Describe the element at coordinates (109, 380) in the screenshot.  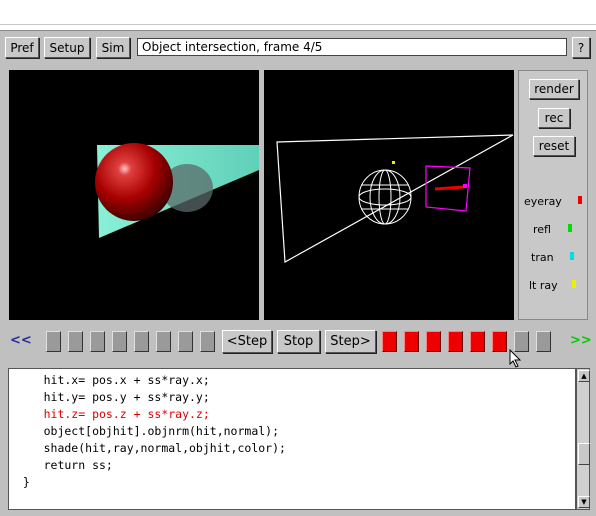
I see `code-line: hit.x= pos.x + ss*ray.x;` at that location.